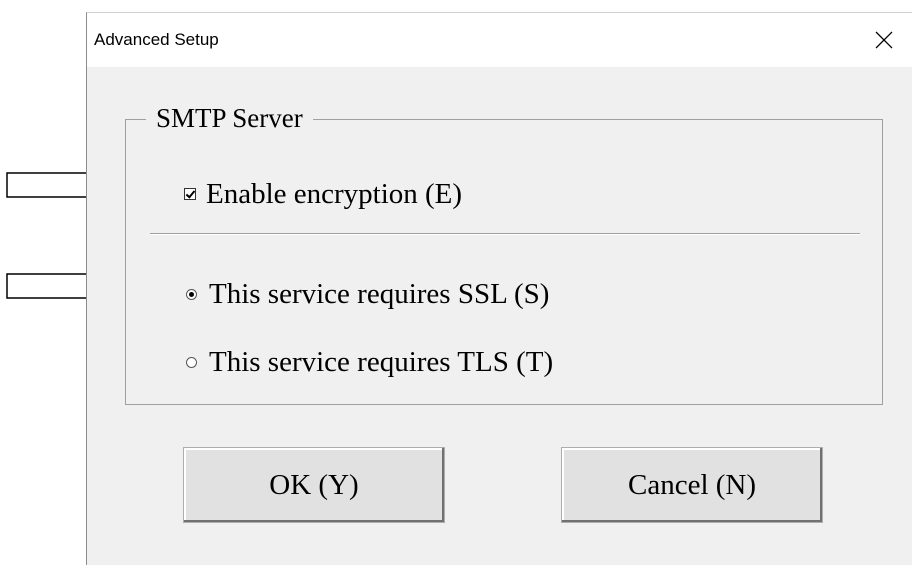  I want to click on window-title: Advanced Setup, so click(156, 39).